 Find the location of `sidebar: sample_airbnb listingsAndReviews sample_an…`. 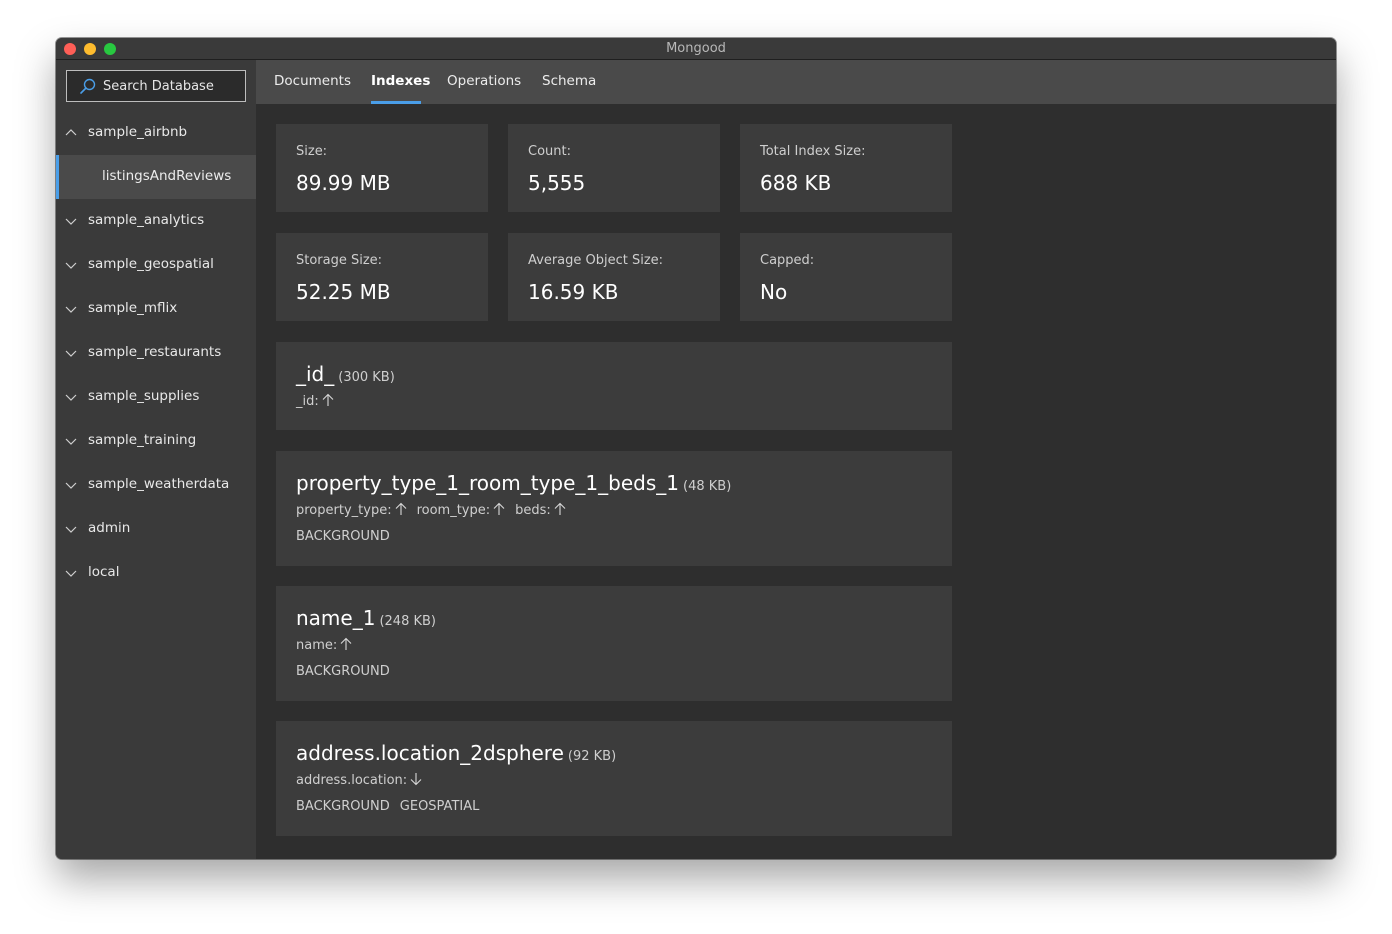

sidebar: sample_airbnb listingsAndReviews sample_an… is located at coordinates (156, 459).